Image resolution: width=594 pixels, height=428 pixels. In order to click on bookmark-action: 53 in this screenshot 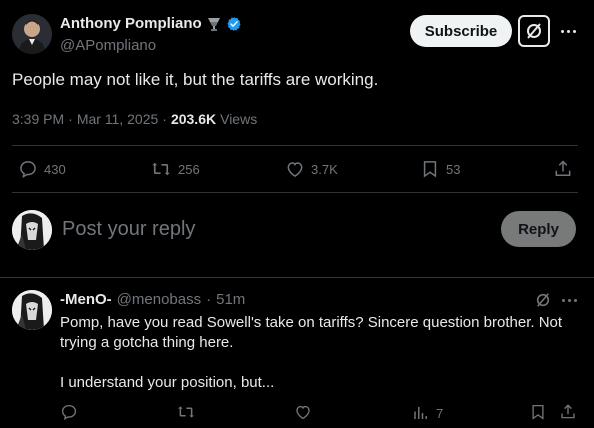, I will do `click(440, 169)`.